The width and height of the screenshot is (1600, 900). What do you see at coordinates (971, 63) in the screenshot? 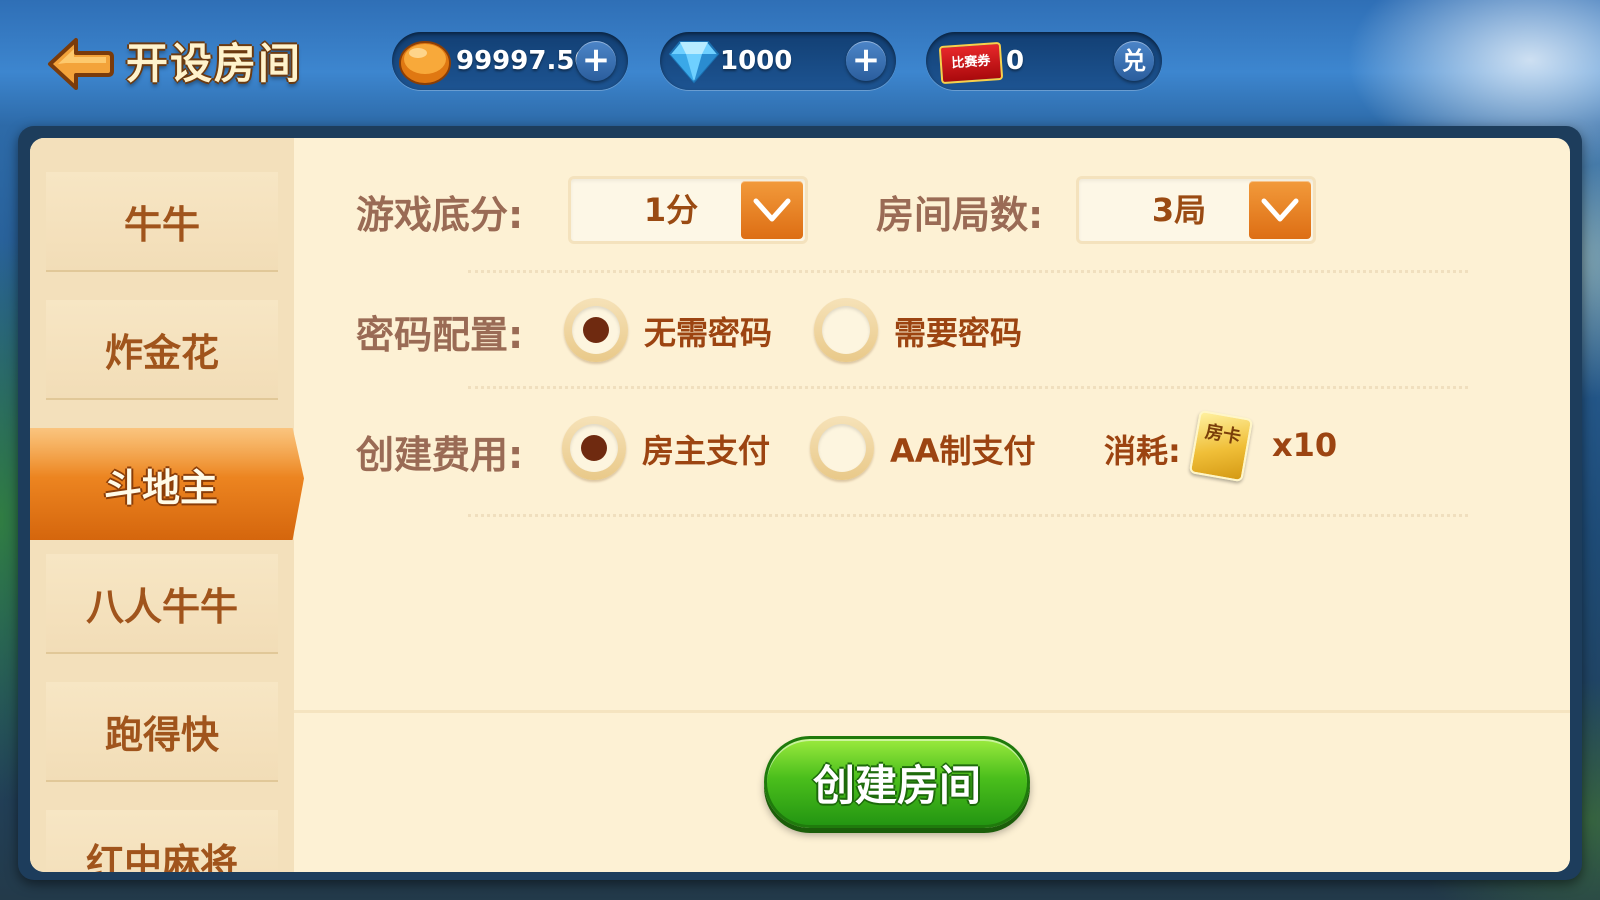
I see `ticket-icon: 比赛券` at bounding box center [971, 63].